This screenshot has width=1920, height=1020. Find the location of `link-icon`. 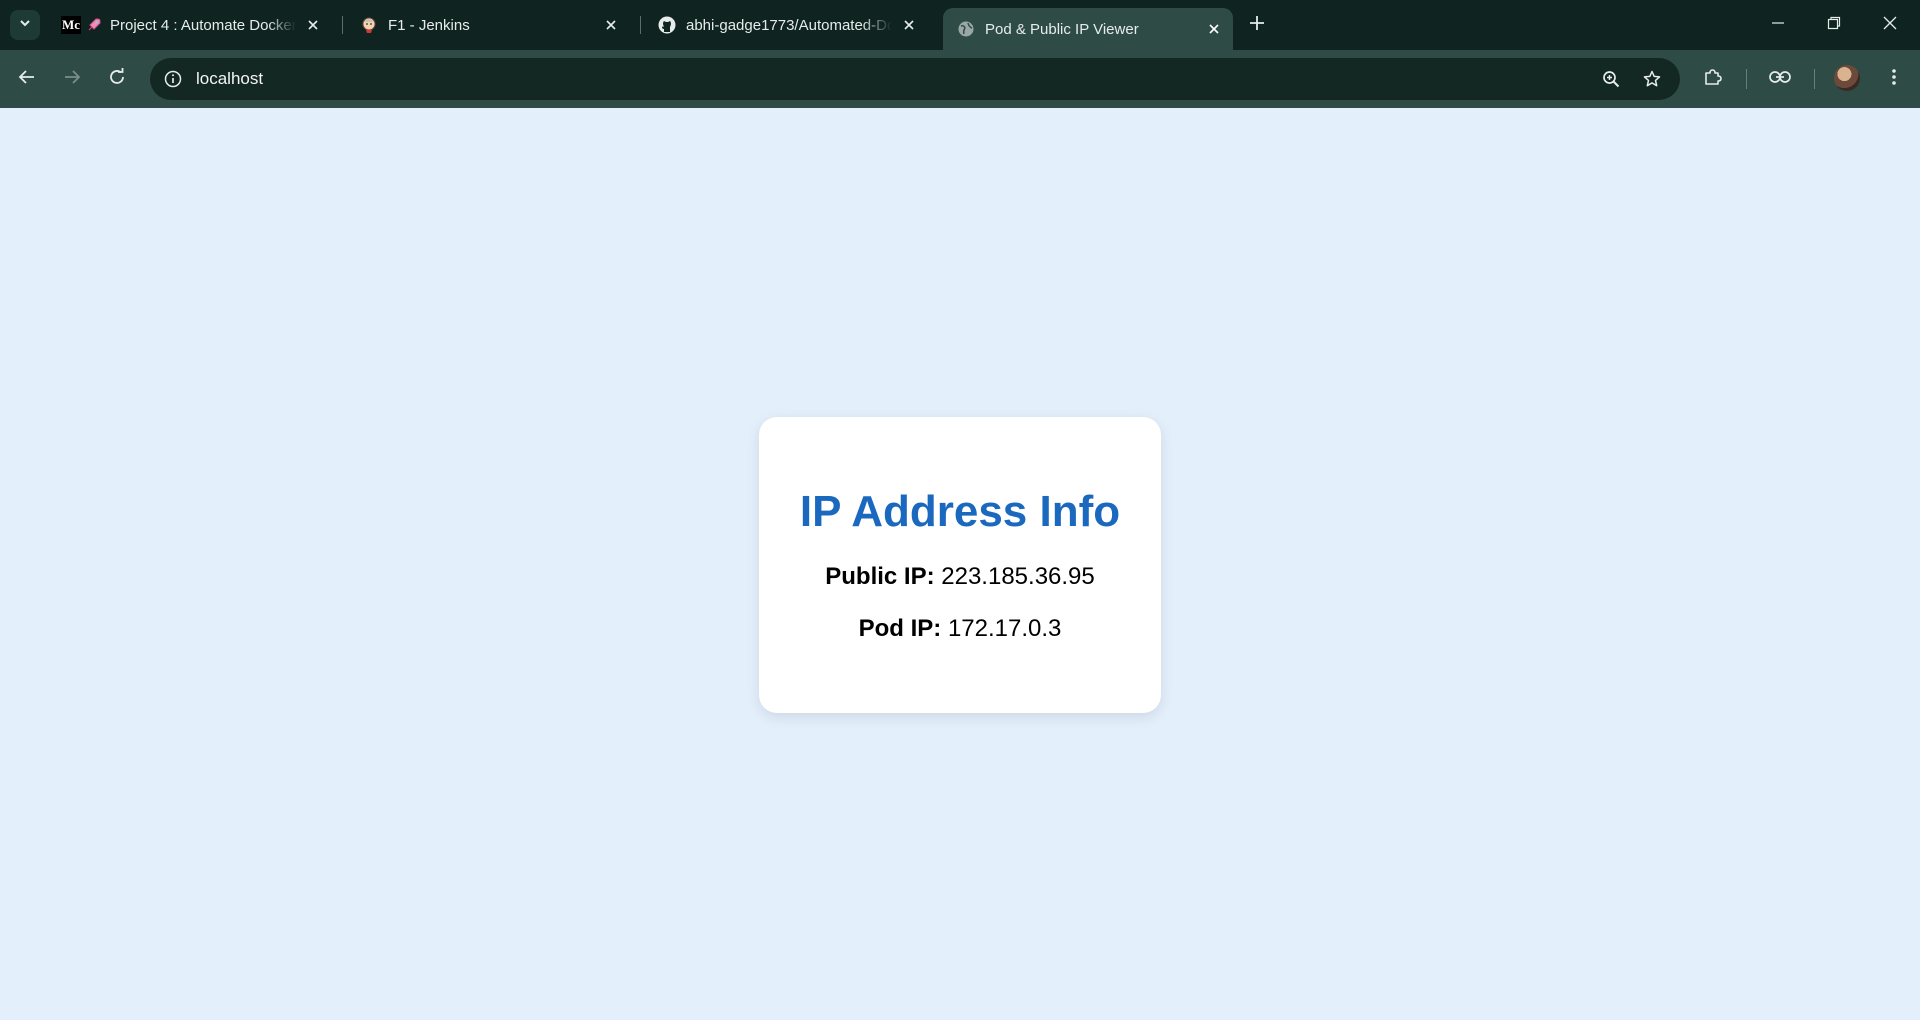

link-icon is located at coordinates (1780, 79).